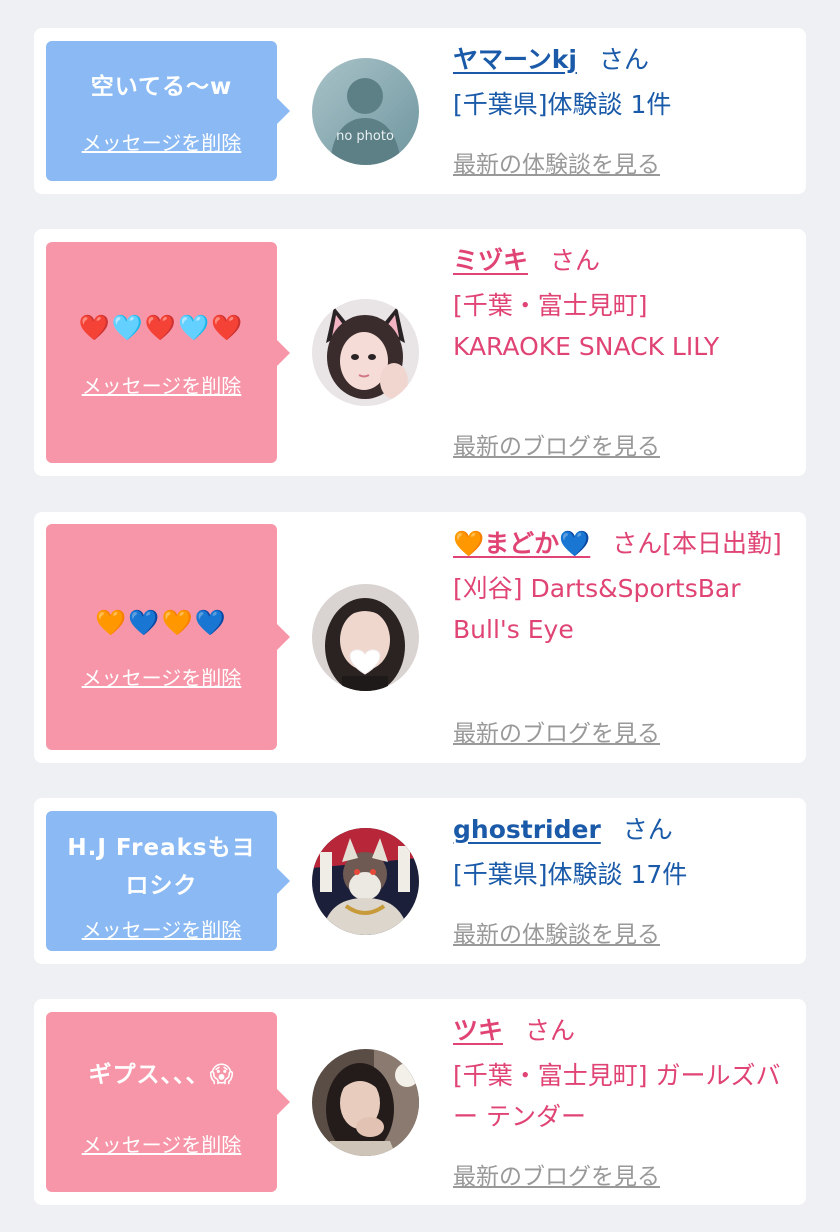 Image resolution: width=840 pixels, height=1232 pixels. Describe the element at coordinates (168, 1102) in the screenshot. I see `message-bubble: ギプス、、、😱 メッセージを削除` at that location.